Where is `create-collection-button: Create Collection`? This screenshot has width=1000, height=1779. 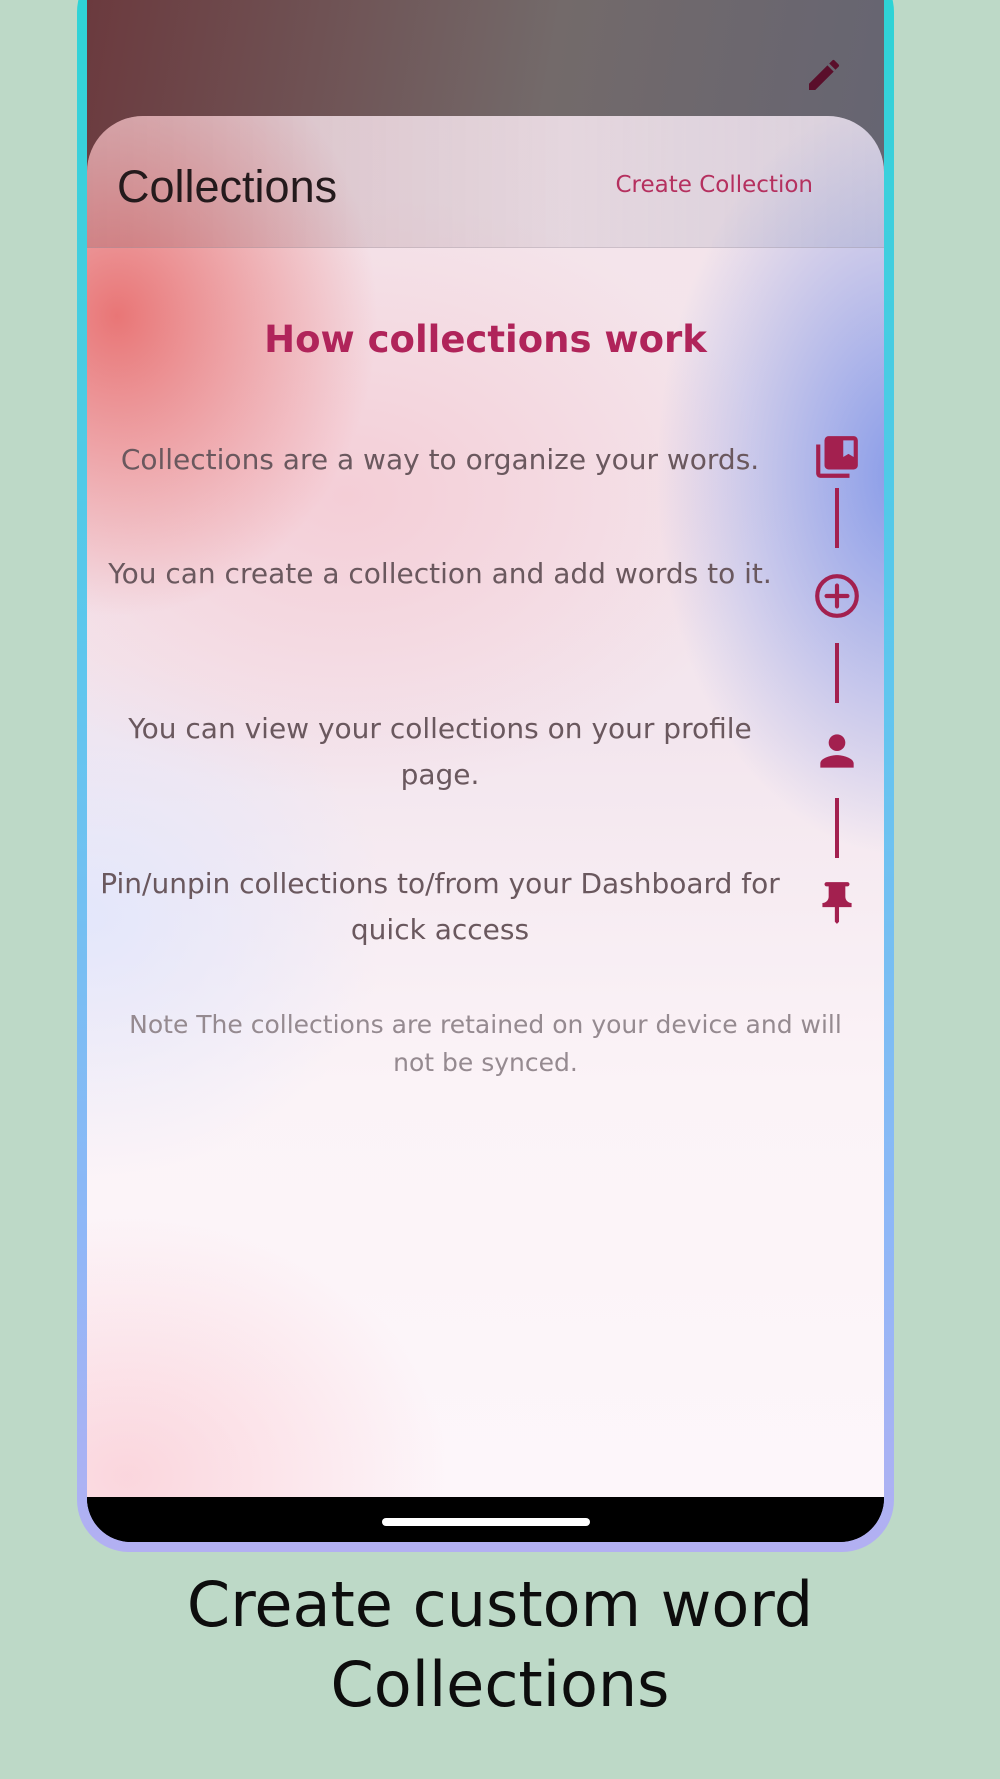
create-collection-button: Create Collection is located at coordinates (715, 185).